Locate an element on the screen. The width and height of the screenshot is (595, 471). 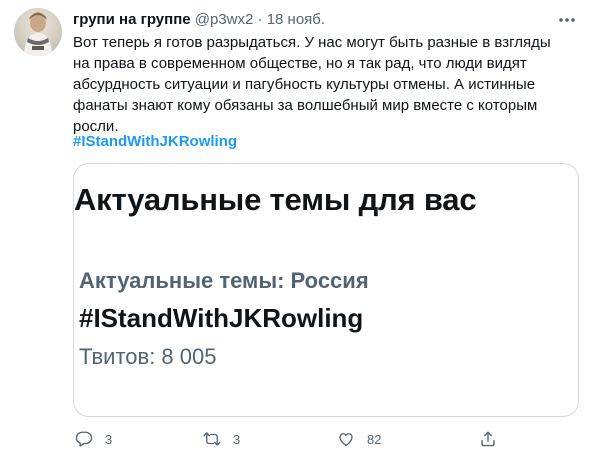
card-title: Актуальные темы для вас is located at coordinates (275, 199).